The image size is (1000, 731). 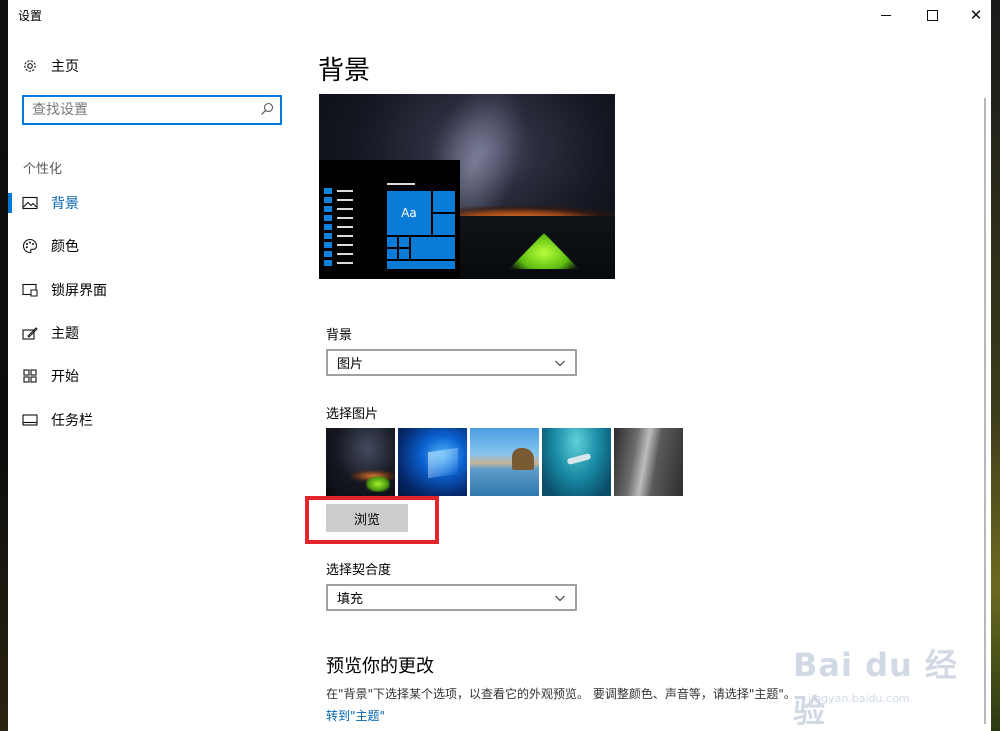 I want to click on sidebar-item-lock-screen: 锁屏界面, so click(x=153, y=290).